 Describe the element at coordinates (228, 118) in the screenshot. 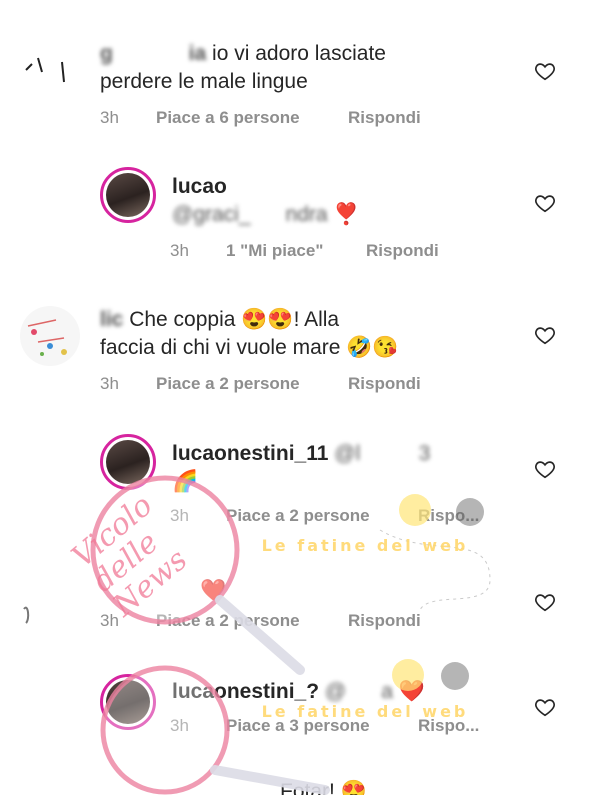

I see `comment-likes-link: Piace a 6 persone` at that location.